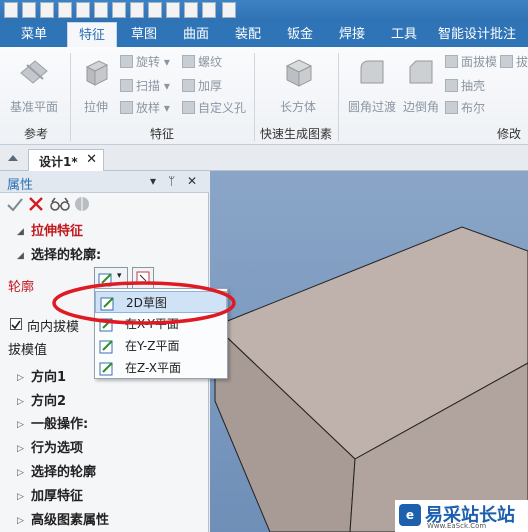  What do you see at coordinates (421, 85) in the screenshot?
I see `chamfer-button: 边倒角` at bounding box center [421, 85].